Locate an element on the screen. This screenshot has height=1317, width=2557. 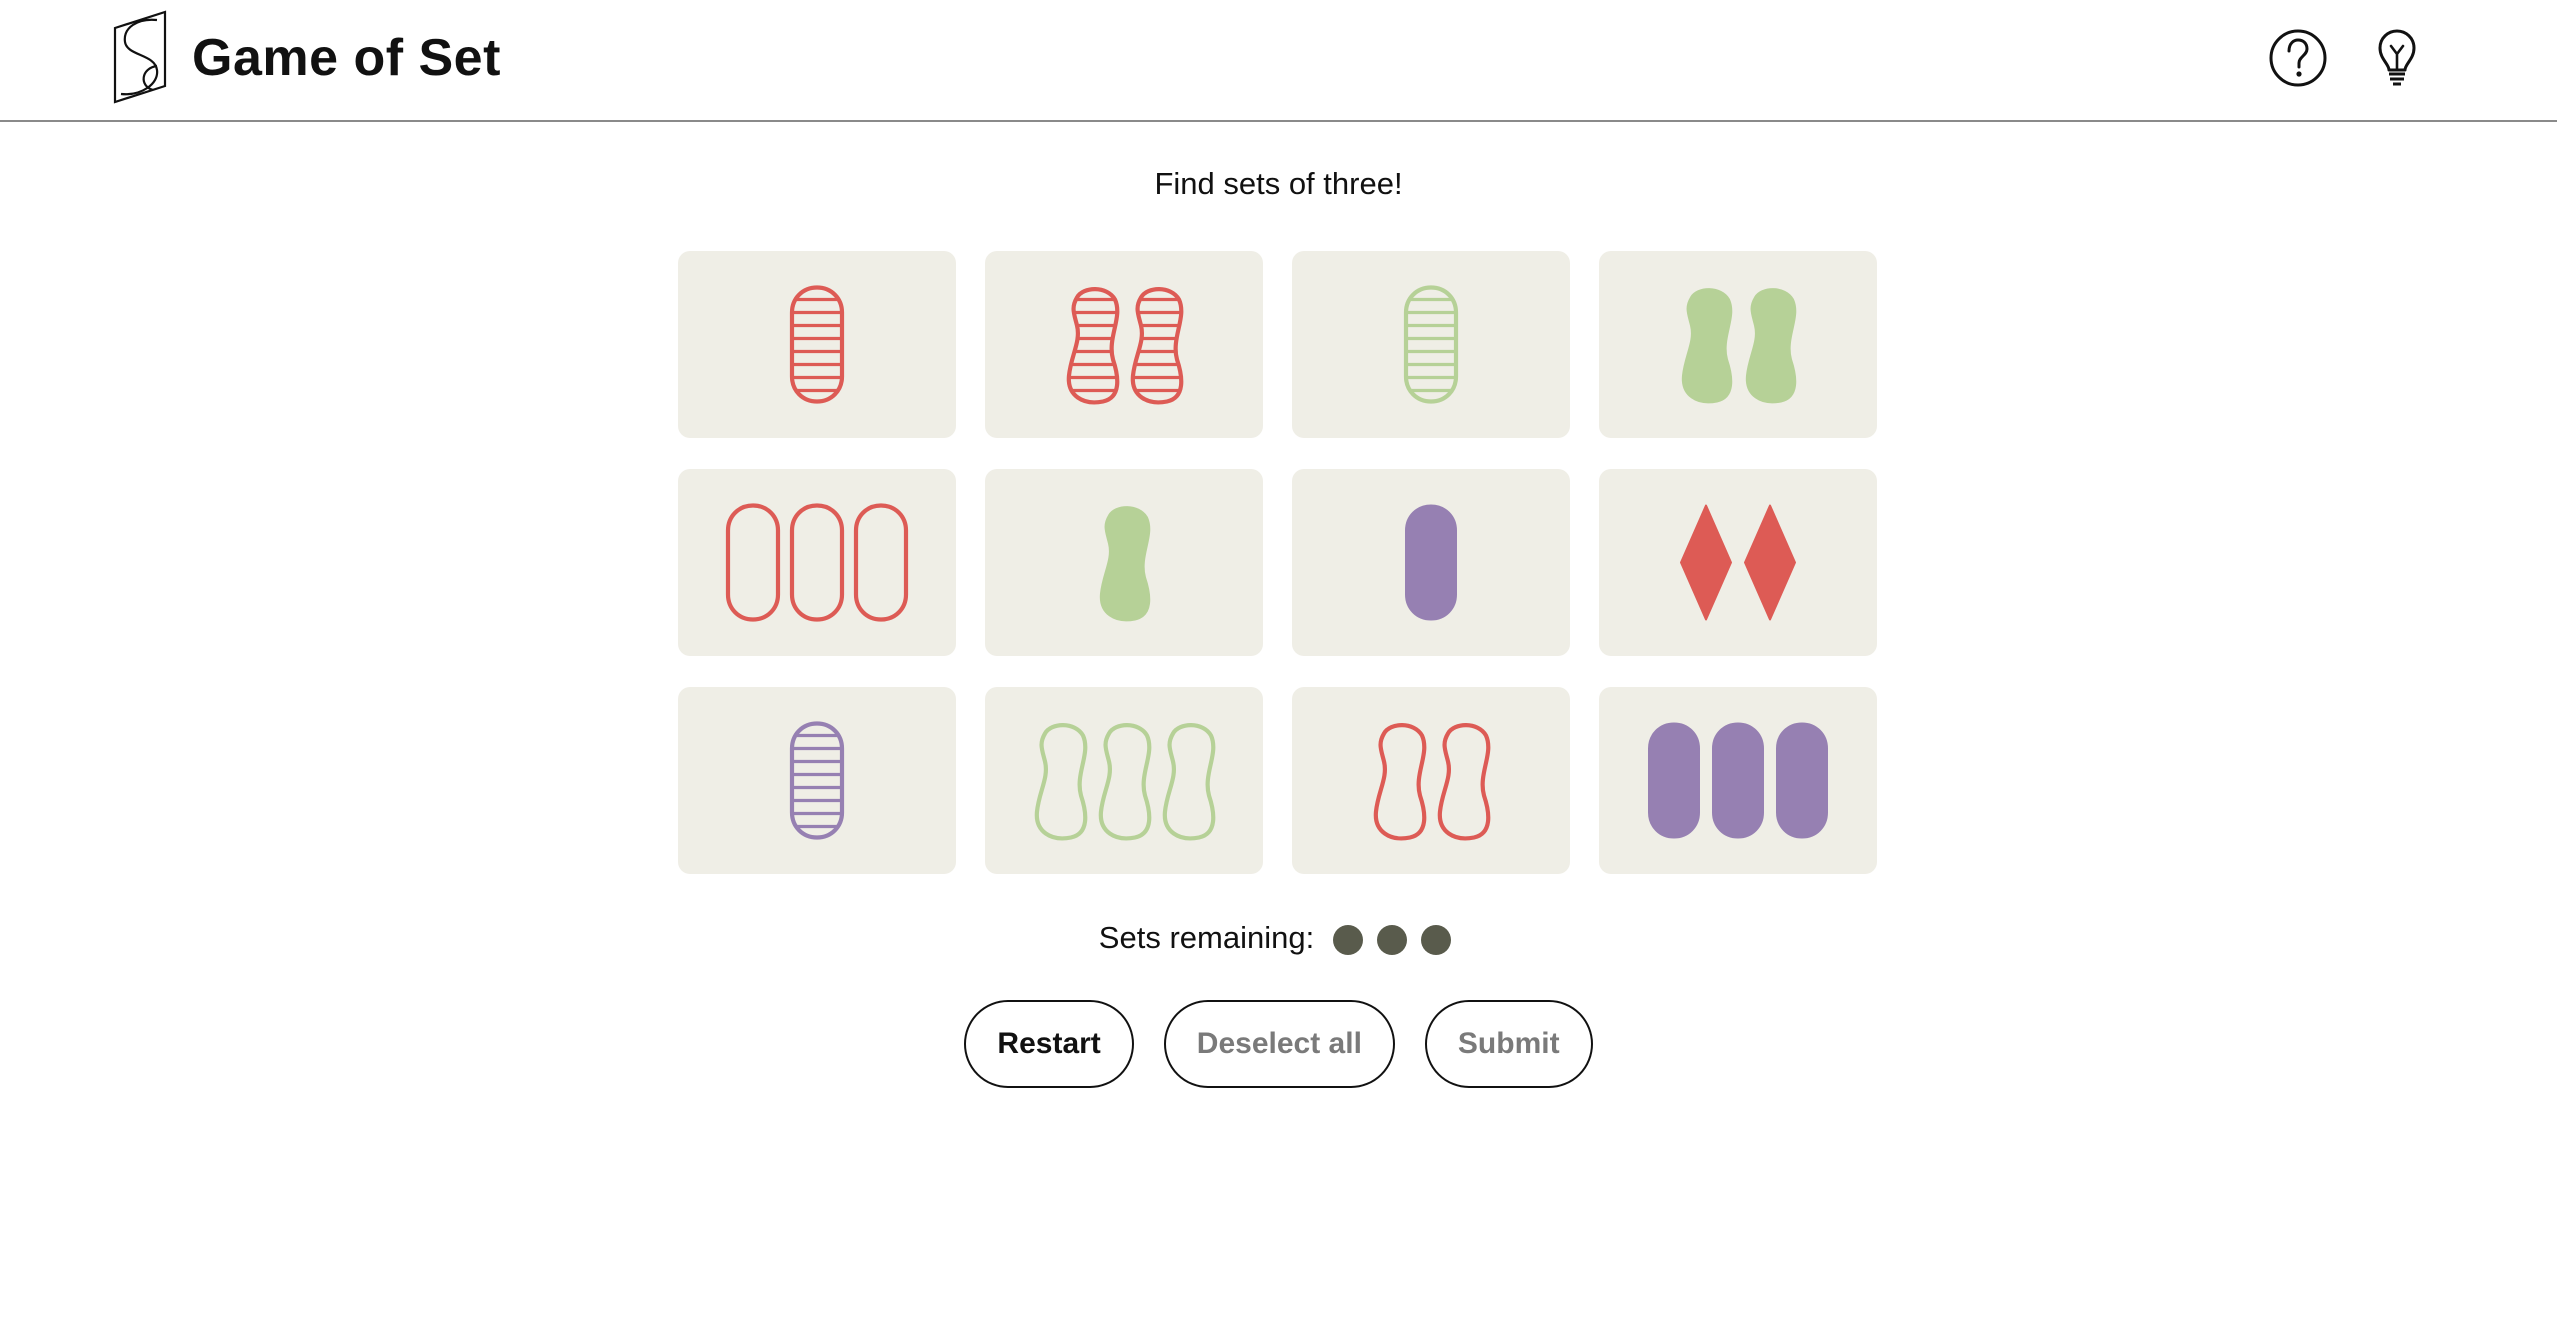
question-circle-icon is located at coordinates (2298, 58).